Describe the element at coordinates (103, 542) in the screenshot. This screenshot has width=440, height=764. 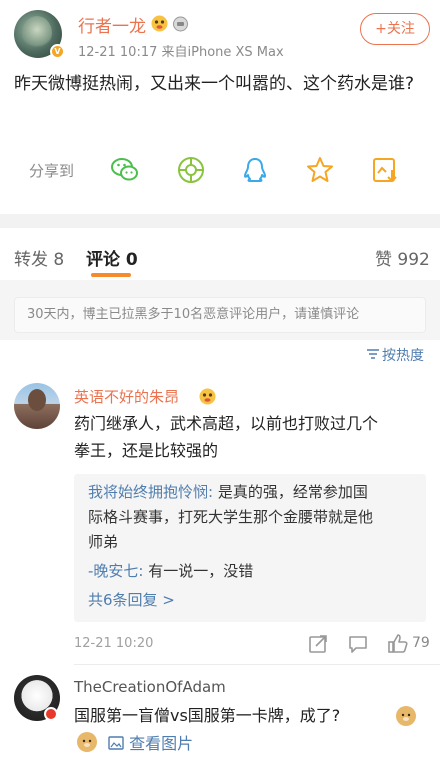
I see `reply-text-line: 师弟` at that location.